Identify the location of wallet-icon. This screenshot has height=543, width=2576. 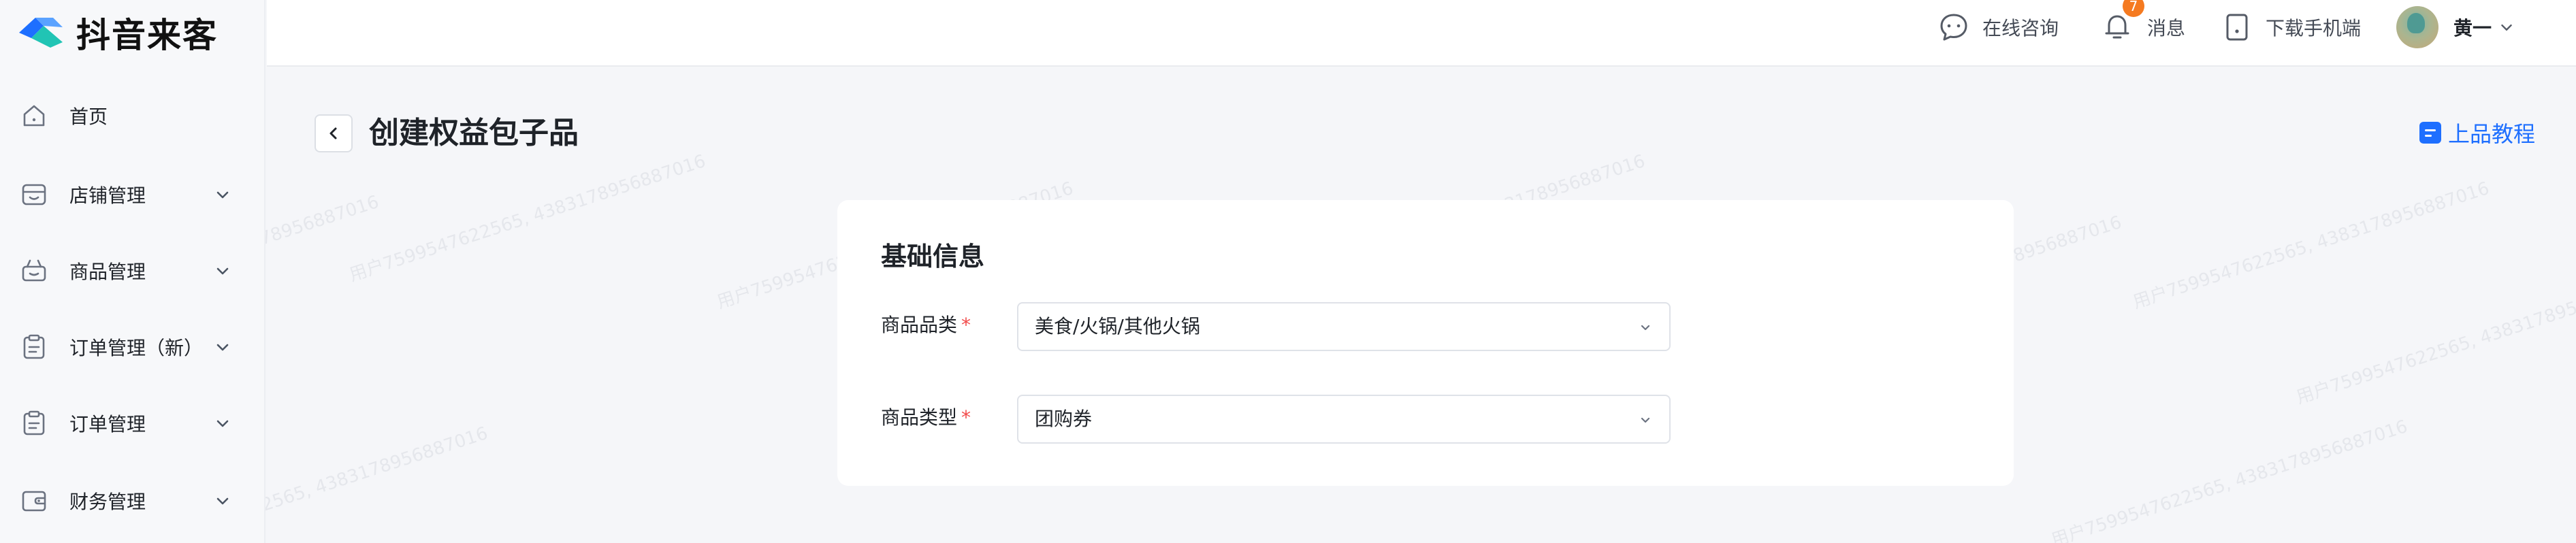
(34, 501).